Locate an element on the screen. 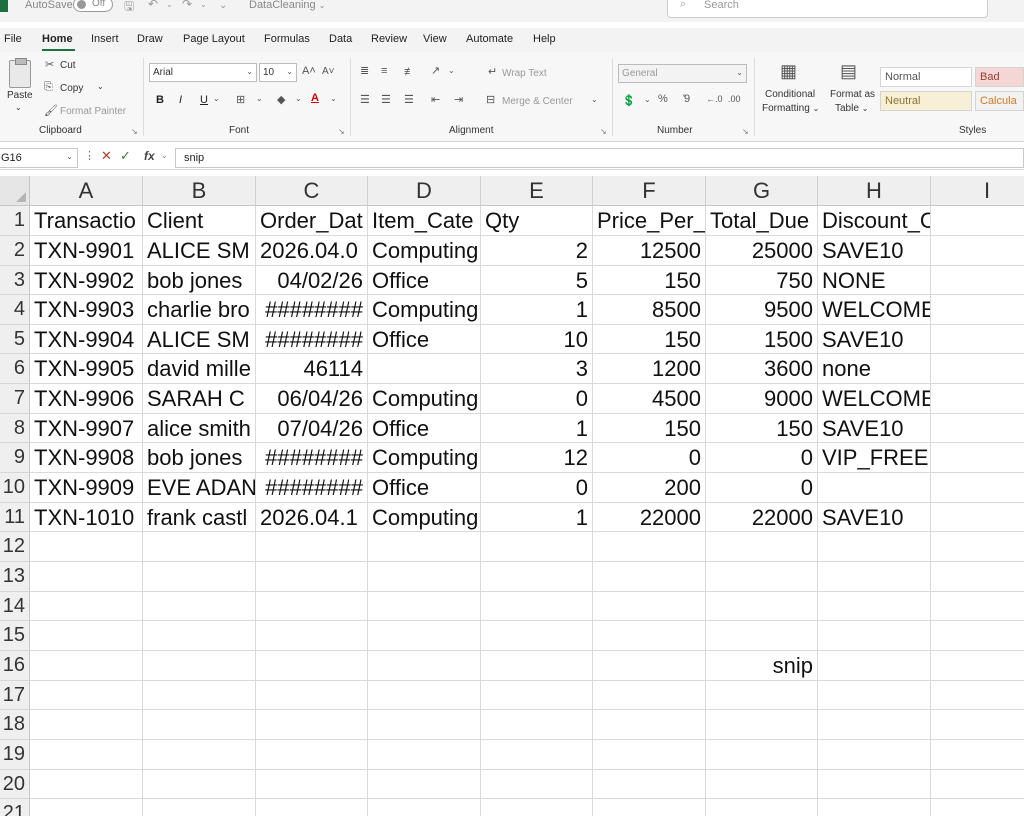 This screenshot has width=1024, height=816. italic-icon: I is located at coordinates (180, 100).